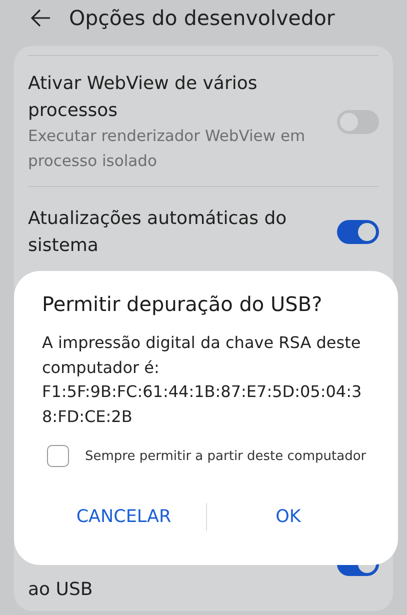 The image size is (407, 615). Describe the element at coordinates (143, 97) in the screenshot. I see `setting-title: Ativar WebView de vários processos` at that location.